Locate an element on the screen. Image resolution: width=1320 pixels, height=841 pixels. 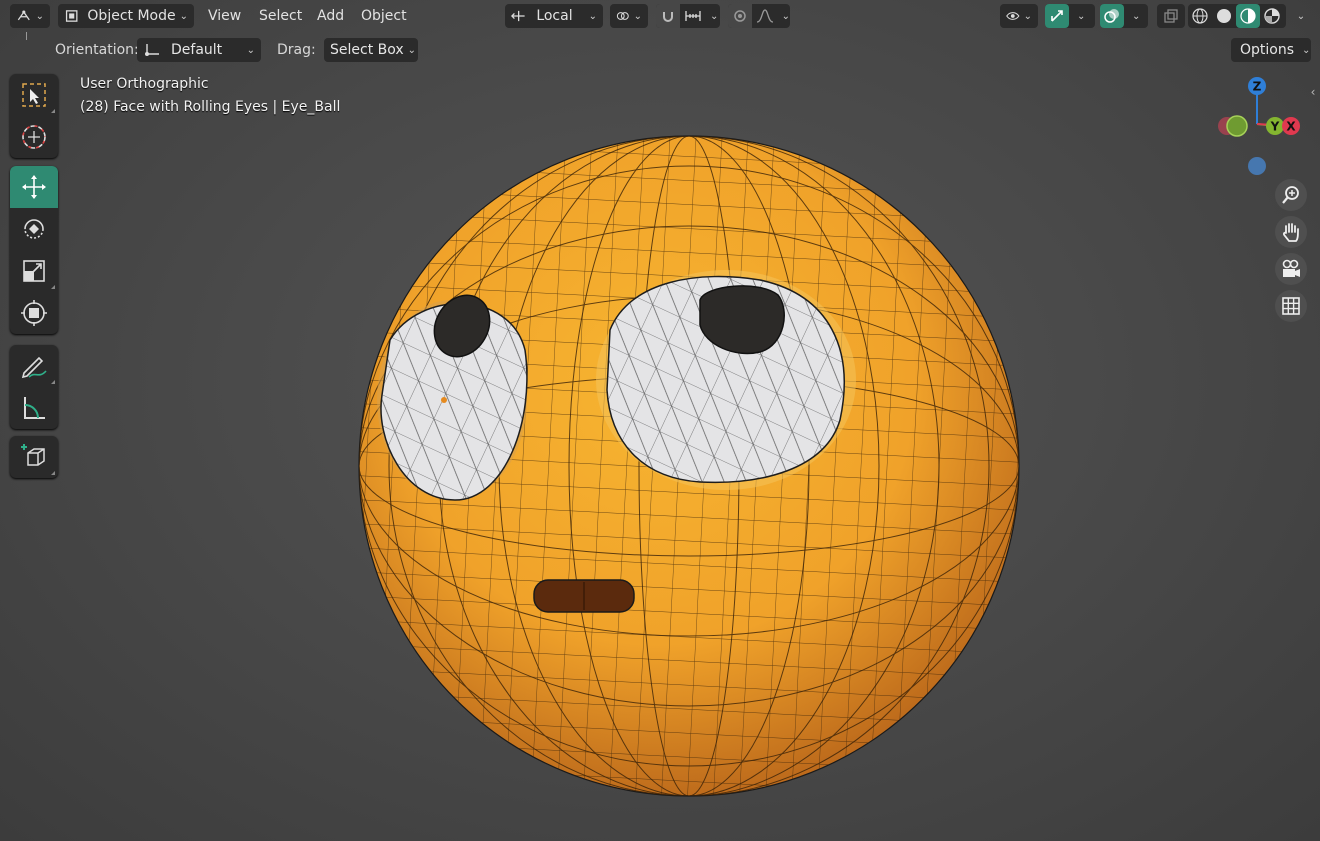
pan-button is located at coordinates (1291, 232).